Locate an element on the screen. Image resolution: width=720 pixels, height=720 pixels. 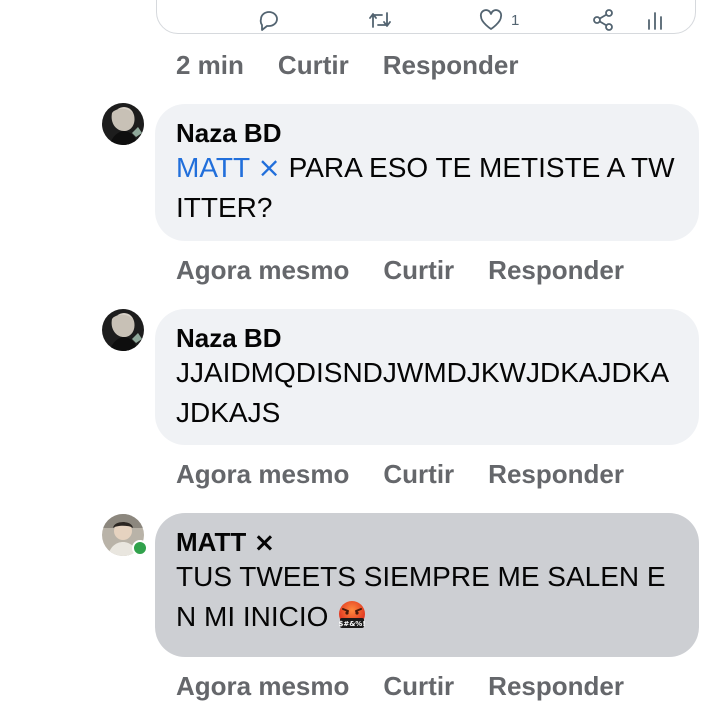
reply-icon is located at coordinates (268, 21).